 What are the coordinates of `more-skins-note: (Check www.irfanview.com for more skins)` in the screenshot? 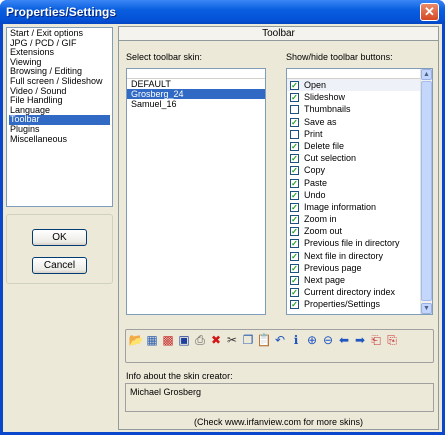 It's located at (278, 422).